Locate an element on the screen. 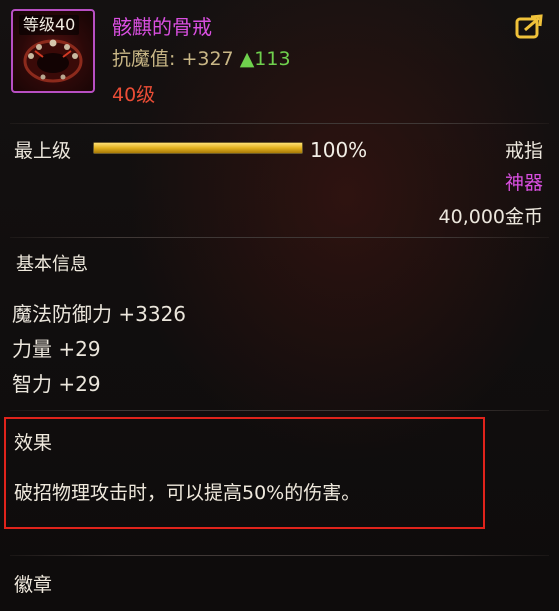 This screenshot has height=611, width=559. required-level: 40级 is located at coordinates (134, 95).